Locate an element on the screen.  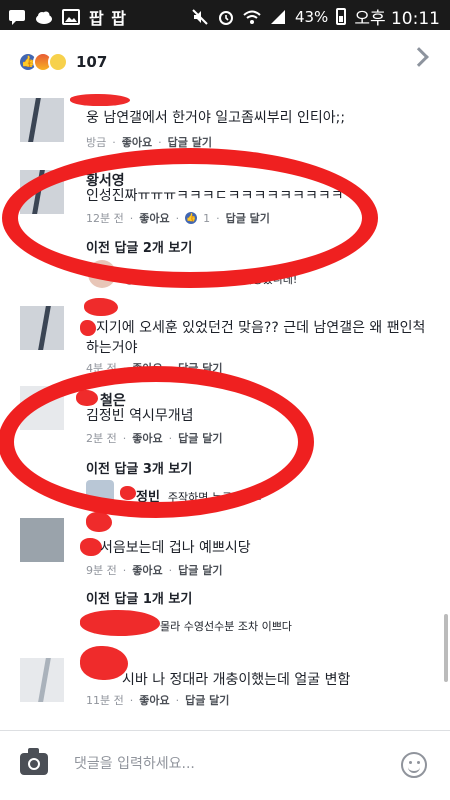
comment-meta: 9분 전 · 좋아요 · 답글 달기 is located at coordinates (154, 570).